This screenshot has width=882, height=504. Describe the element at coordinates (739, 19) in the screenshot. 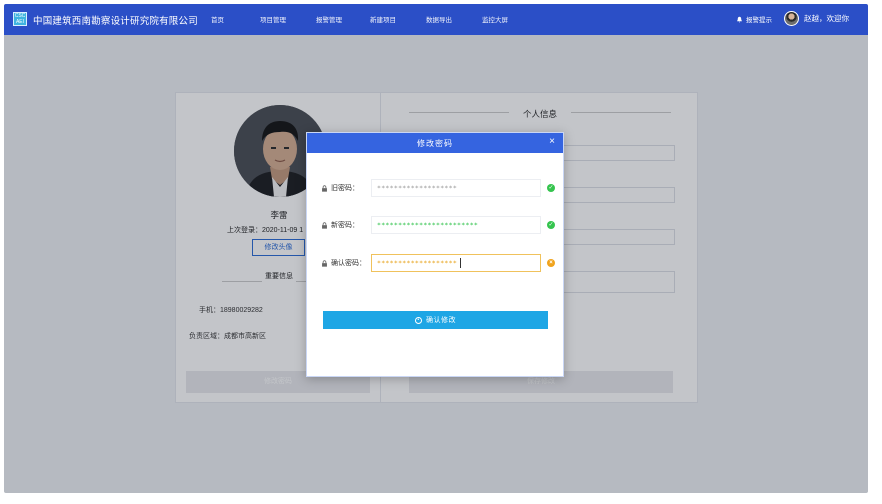

I see `bell-icon` at that location.